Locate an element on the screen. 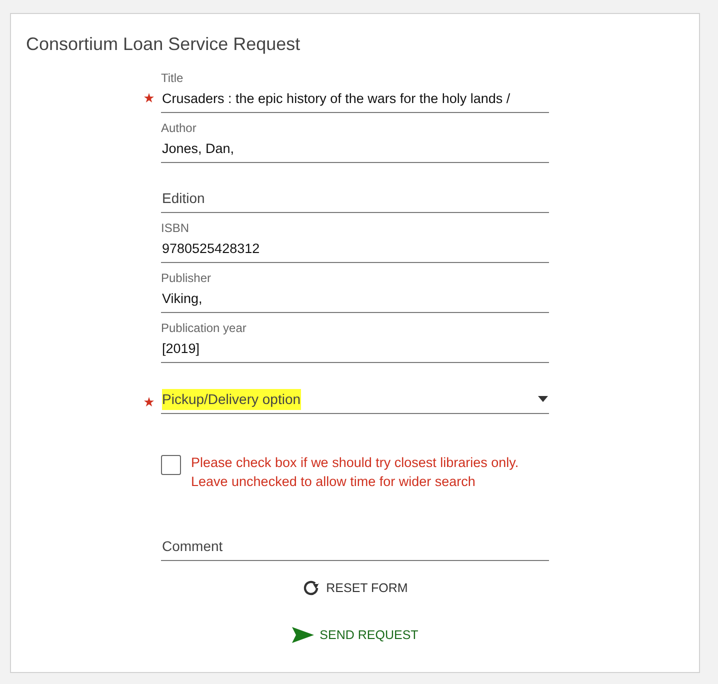  refresh-icon is located at coordinates (311, 588).